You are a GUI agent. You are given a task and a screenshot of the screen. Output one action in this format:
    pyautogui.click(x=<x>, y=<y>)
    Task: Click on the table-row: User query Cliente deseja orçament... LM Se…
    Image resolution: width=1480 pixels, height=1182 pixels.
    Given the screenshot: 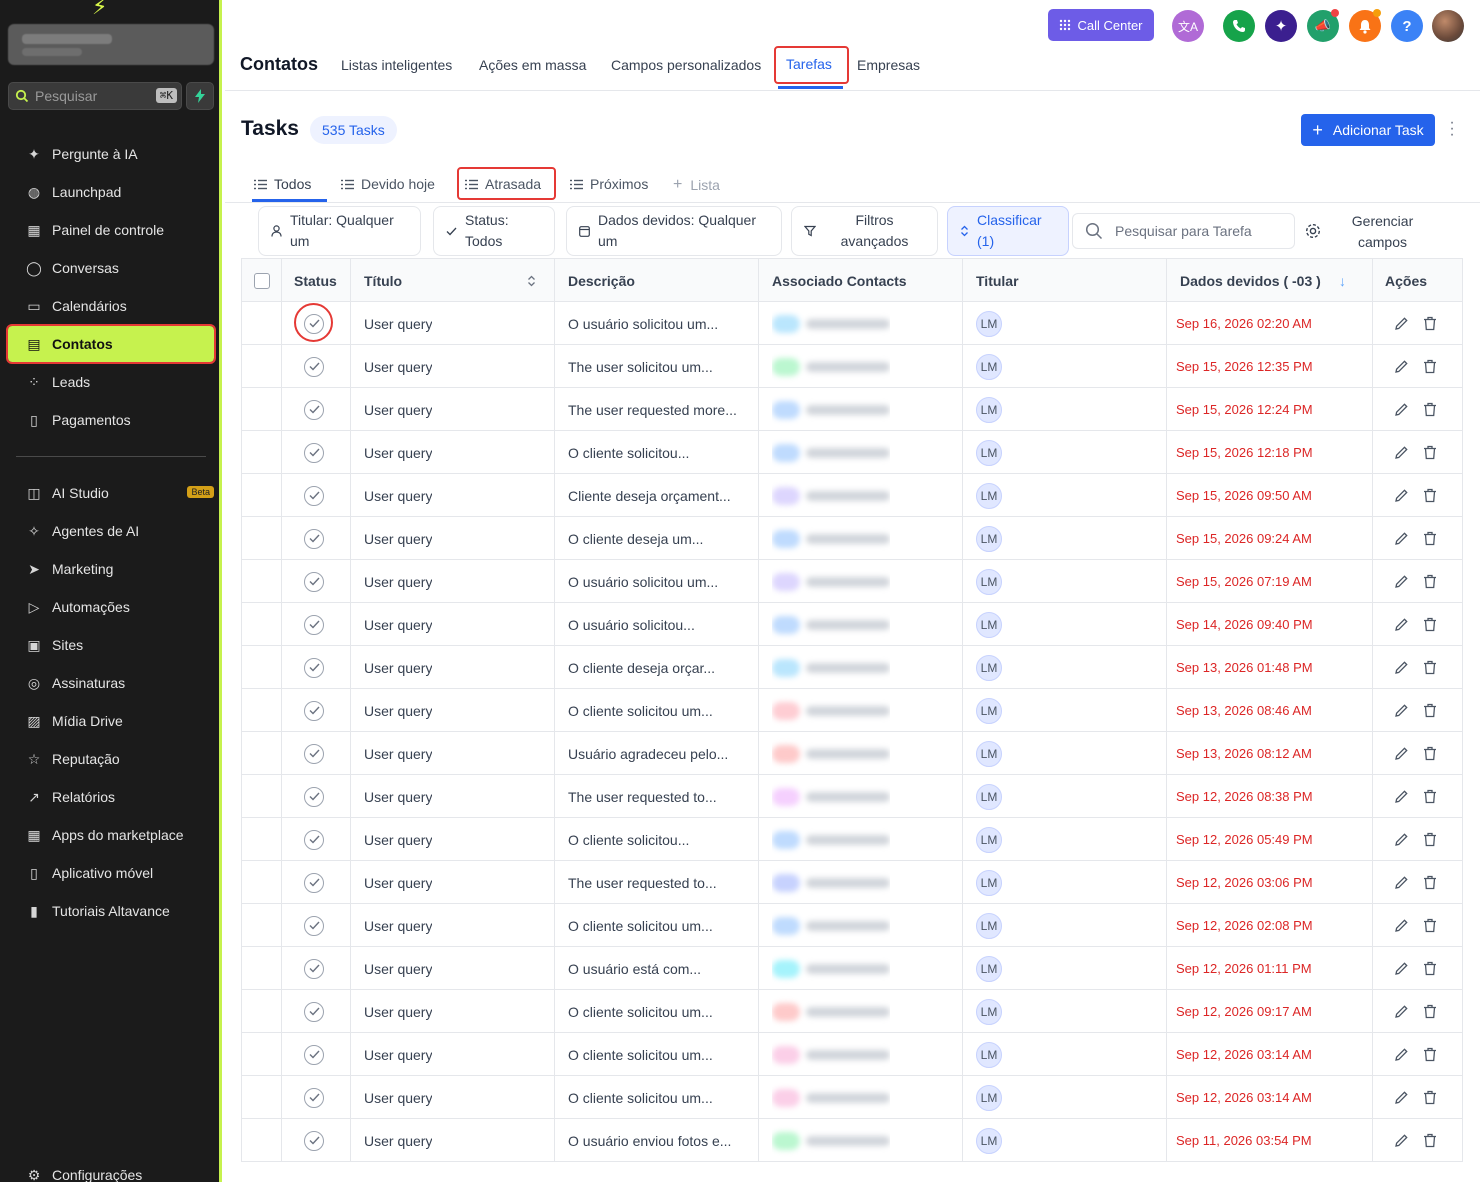 What is the action you would take?
    pyautogui.click(x=852, y=495)
    